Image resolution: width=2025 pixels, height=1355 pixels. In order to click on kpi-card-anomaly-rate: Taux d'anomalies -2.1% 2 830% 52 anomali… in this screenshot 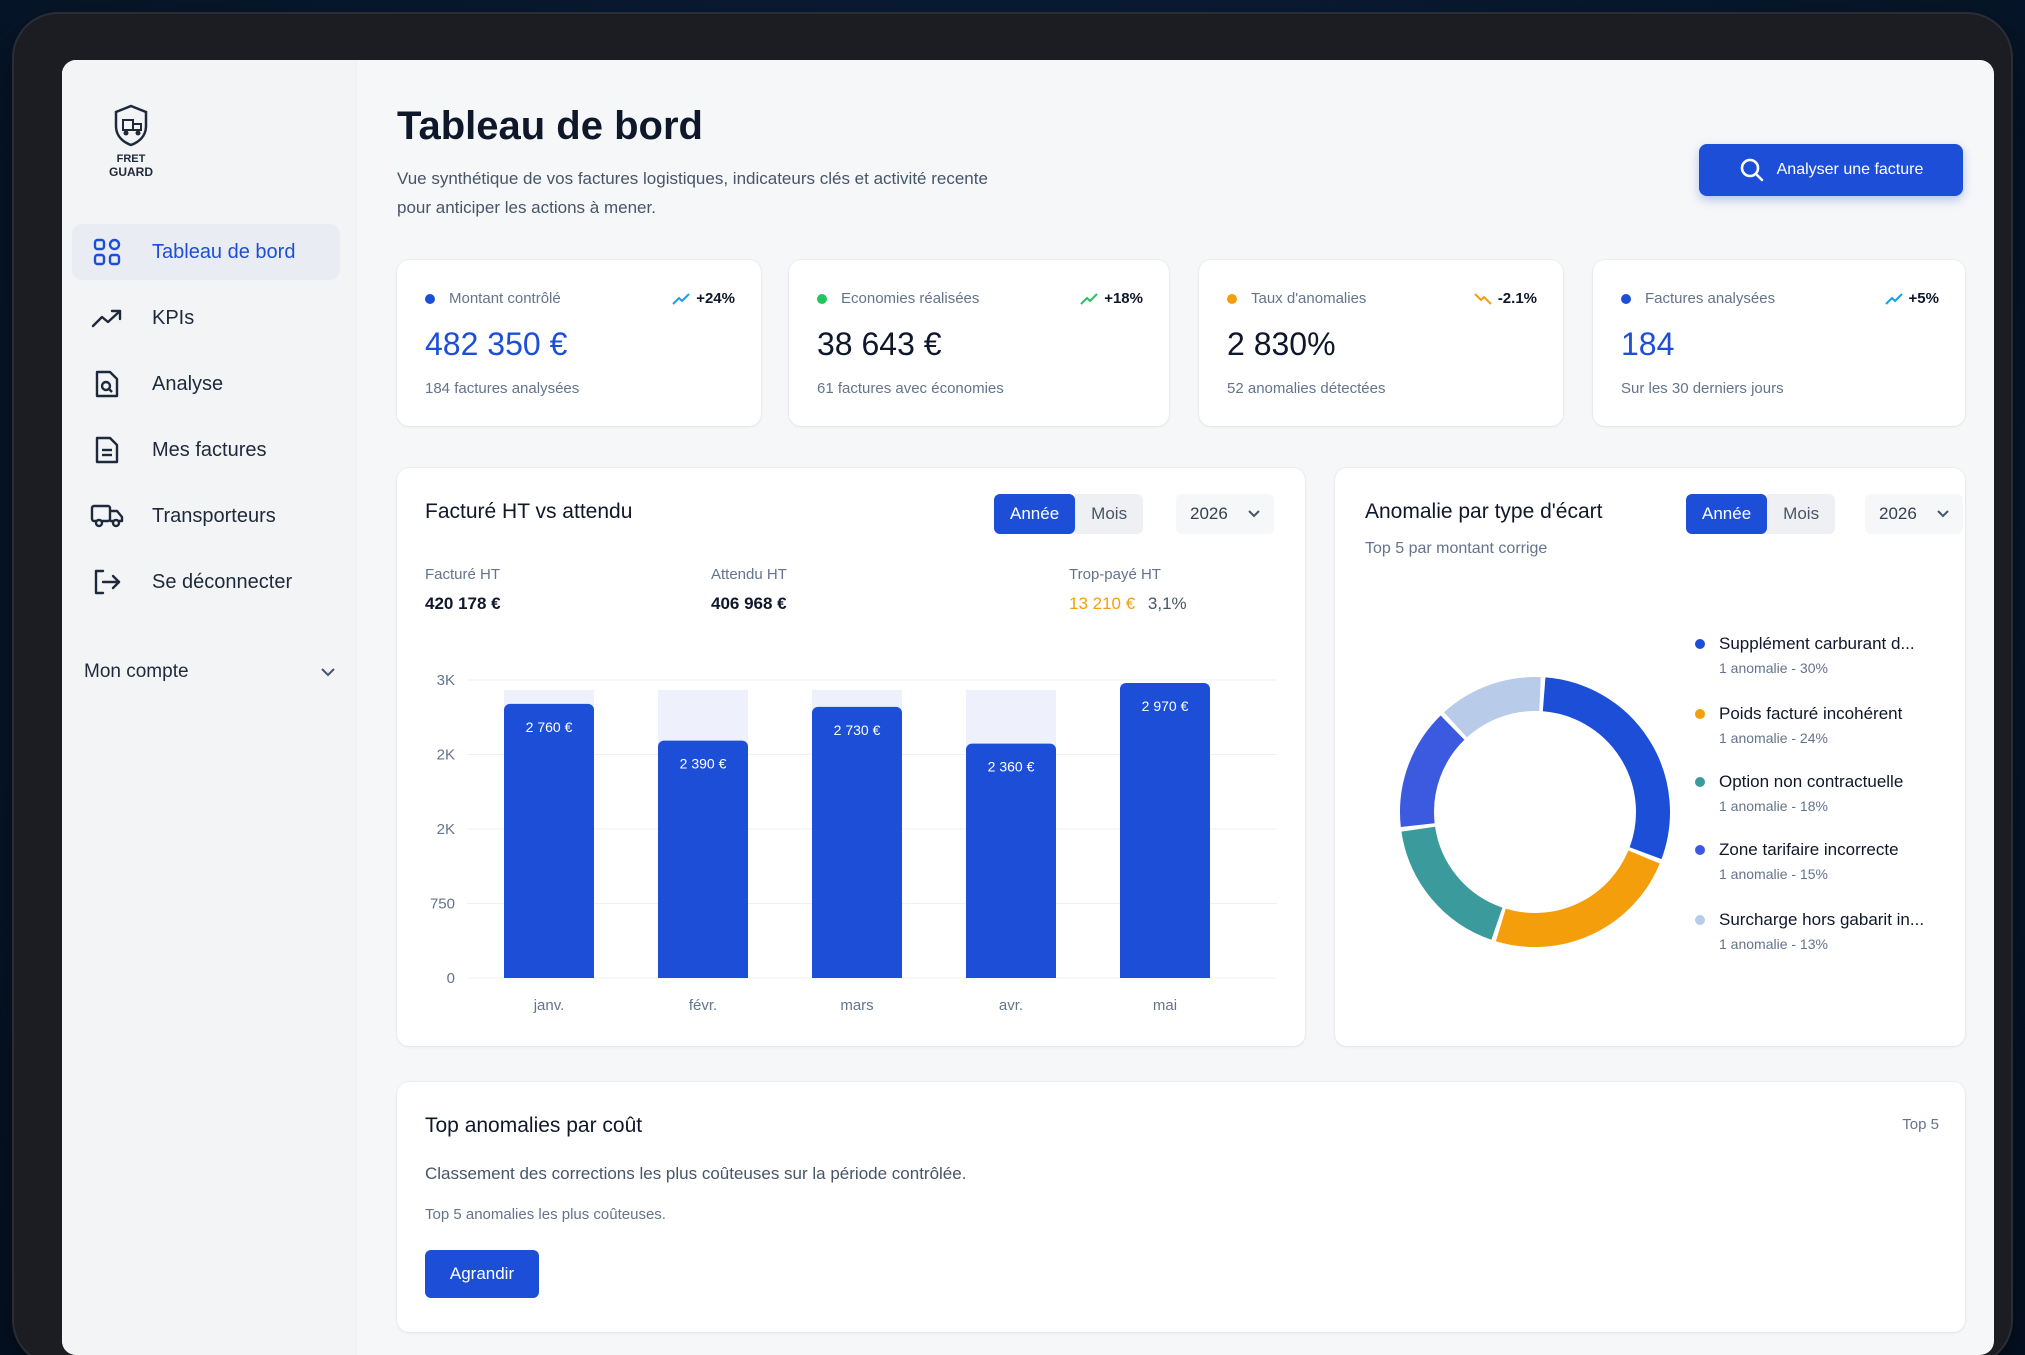, I will do `click(1381, 343)`.